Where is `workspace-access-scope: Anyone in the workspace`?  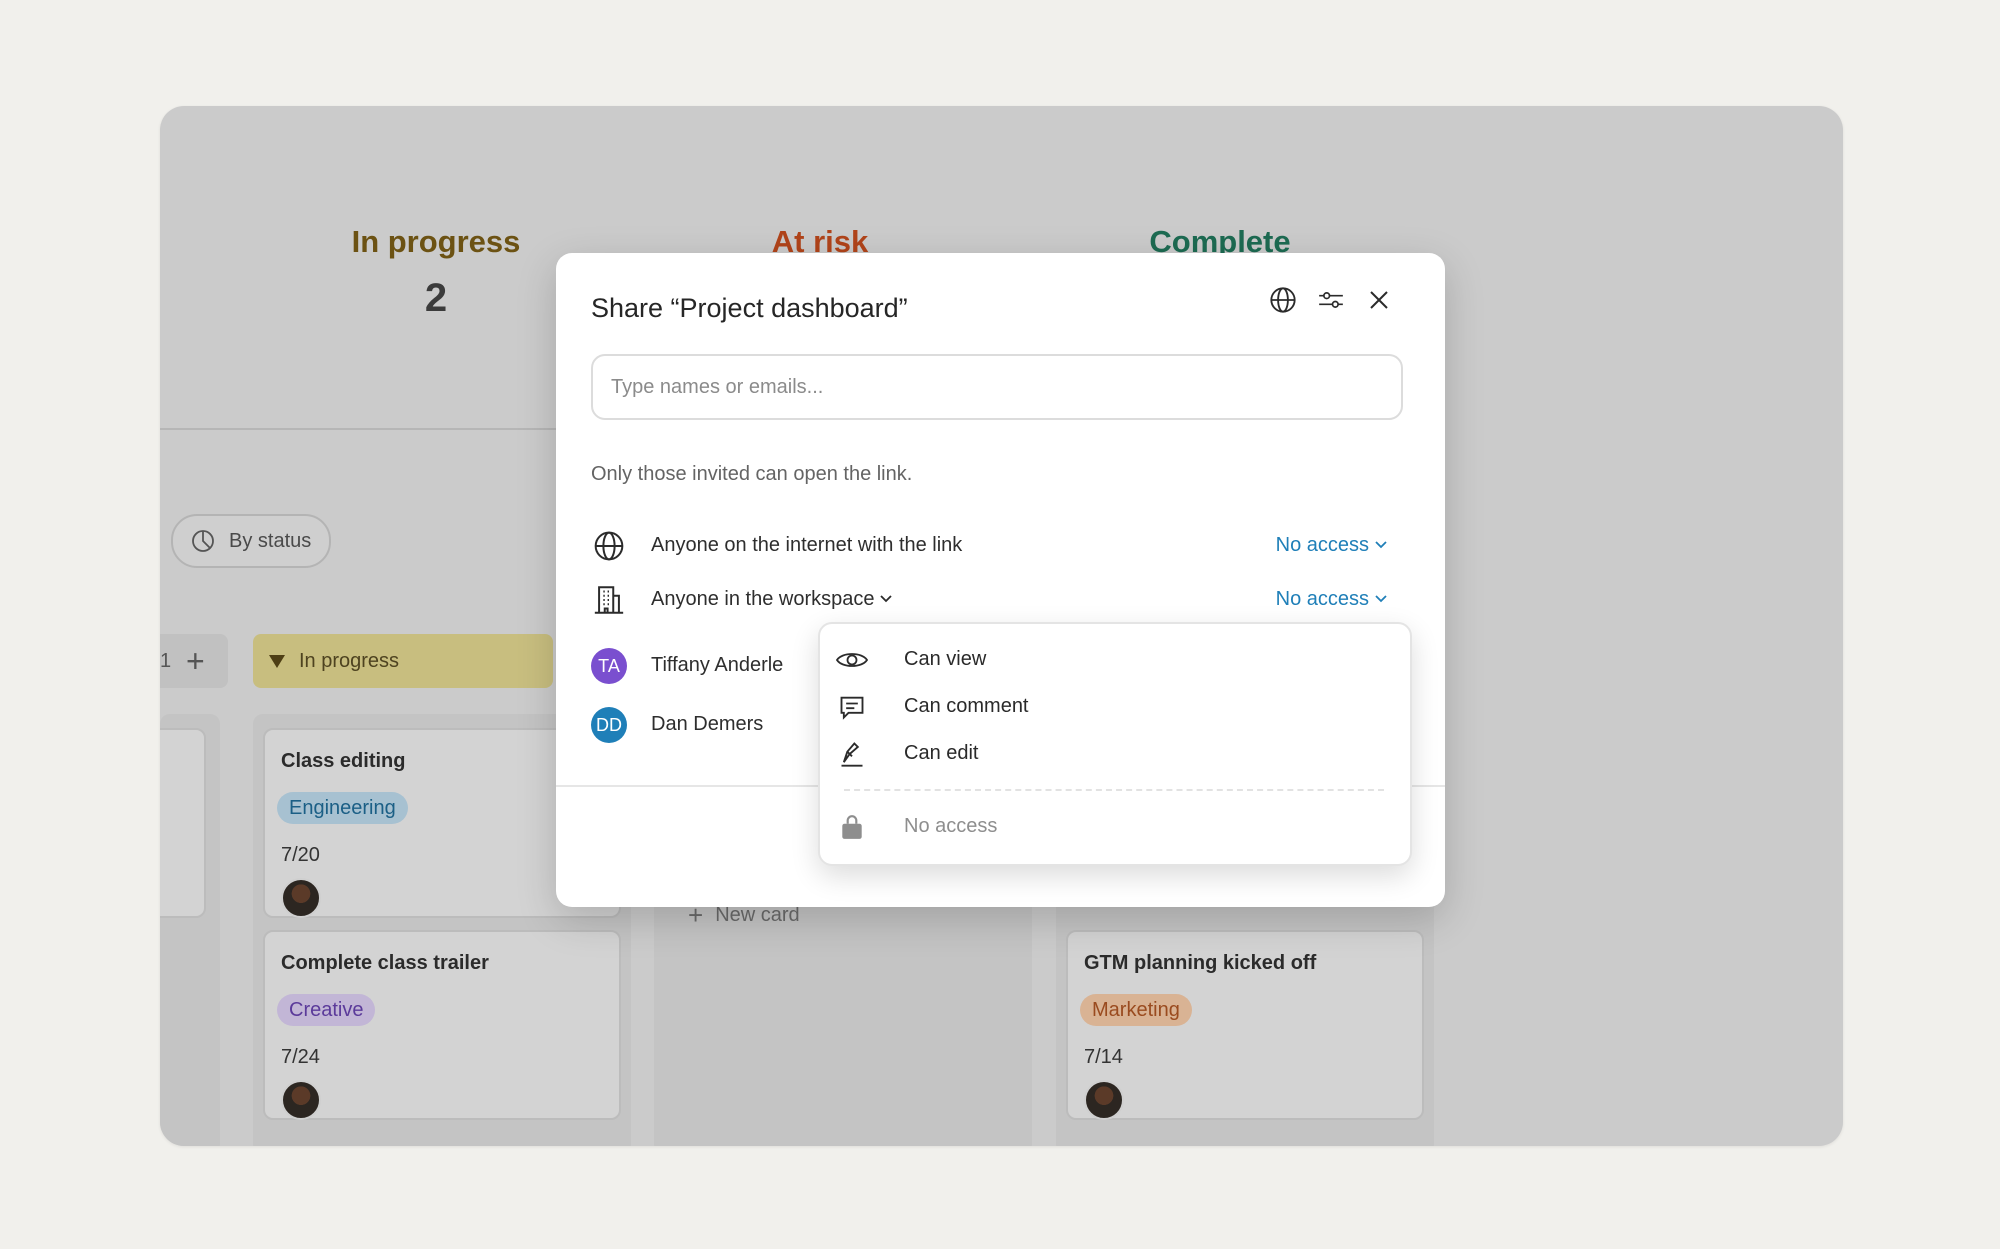
workspace-access-scope: Anyone in the workspace is located at coordinates (772, 599).